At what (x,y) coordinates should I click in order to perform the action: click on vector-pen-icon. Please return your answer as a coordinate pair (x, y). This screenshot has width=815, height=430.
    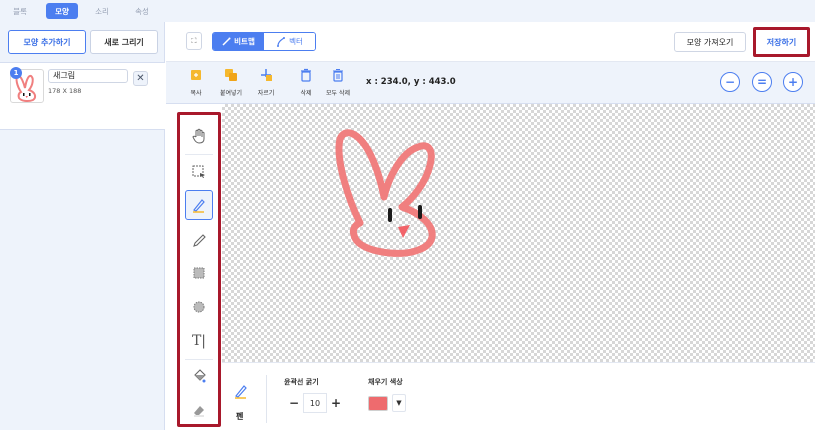
    Looking at the image, I should click on (281, 41).